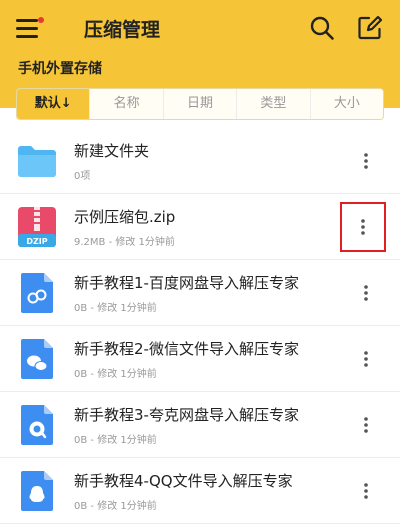  I want to click on notification-dot, so click(41, 20).